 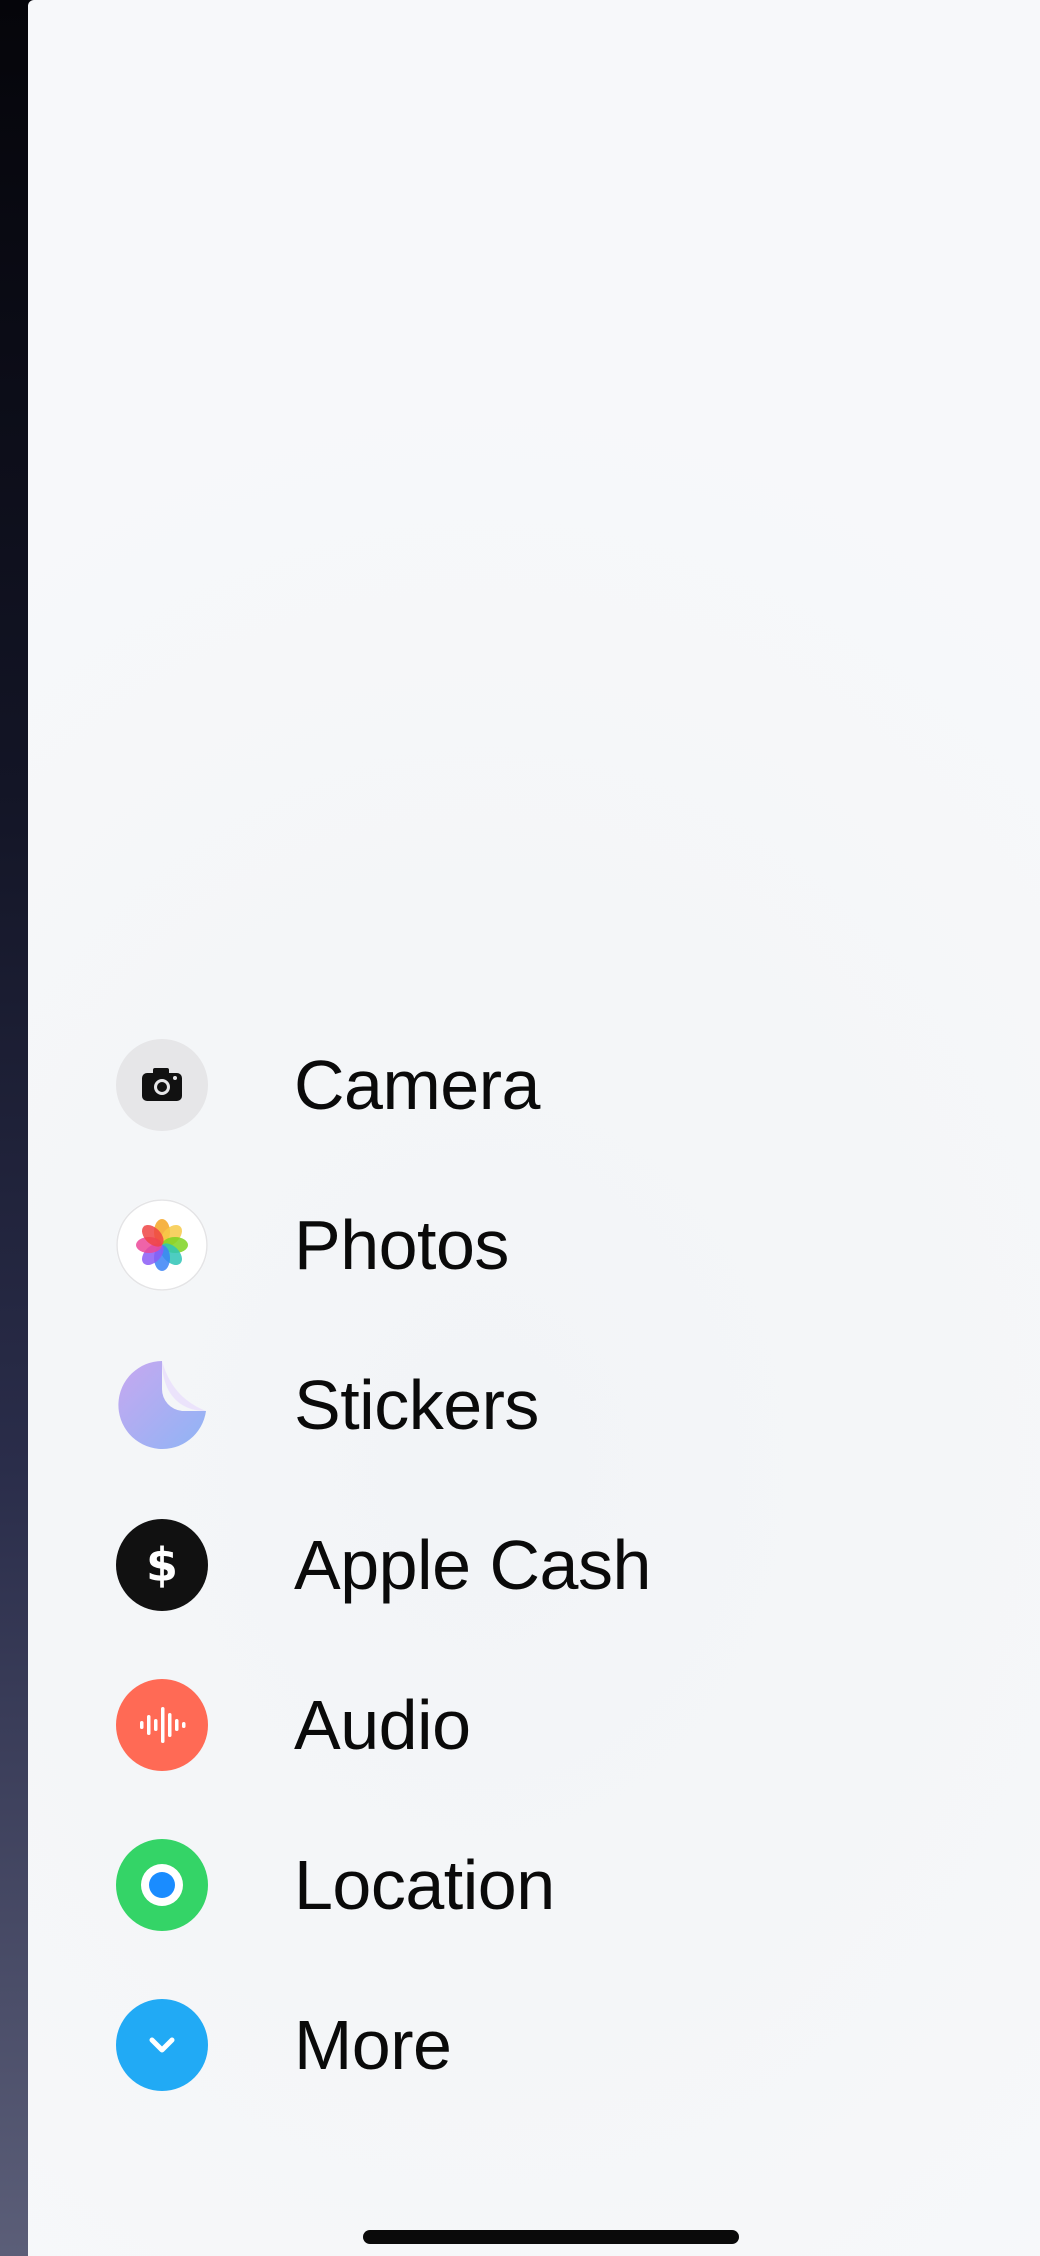 What do you see at coordinates (416, 1405) in the screenshot?
I see `menu-item-label: Stickers` at bounding box center [416, 1405].